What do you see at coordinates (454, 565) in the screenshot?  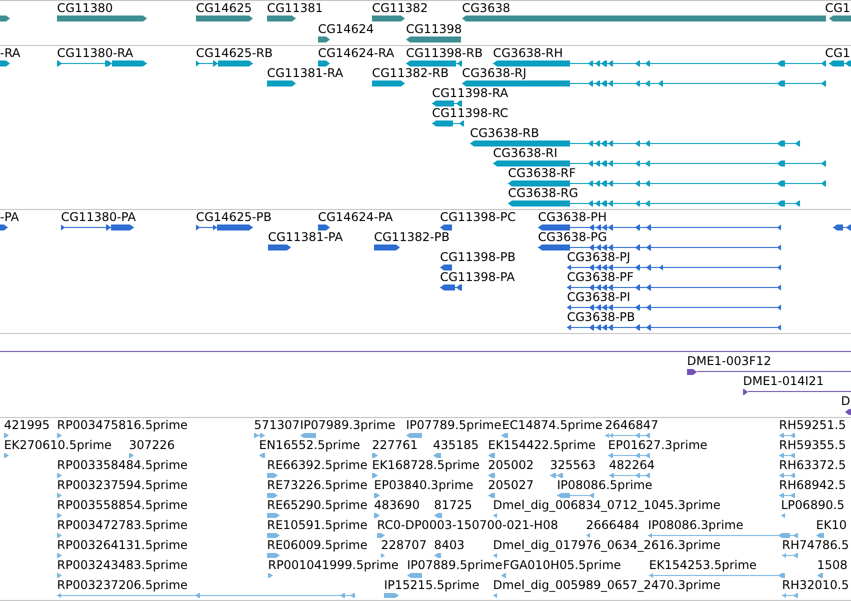 I see `est-label: IP07889.5prime` at bounding box center [454, 565].